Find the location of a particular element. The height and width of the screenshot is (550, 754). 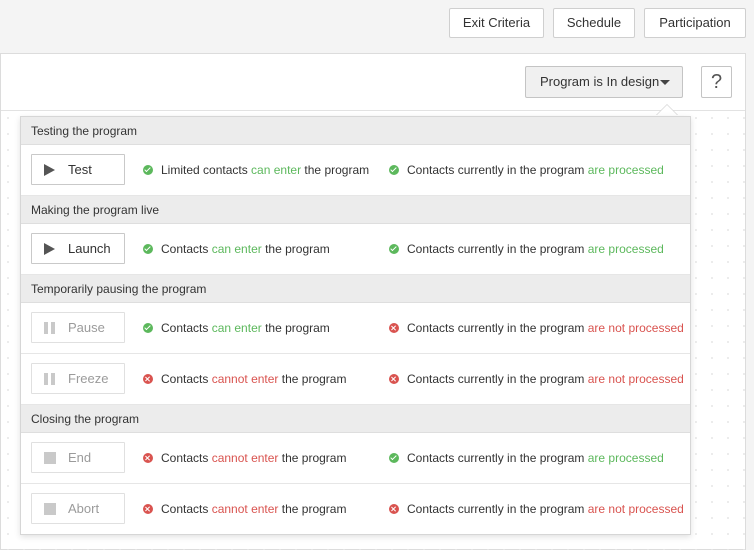

top-toolbar: Exit Criteria Schedule Participation is located at coordinates (377, 26).